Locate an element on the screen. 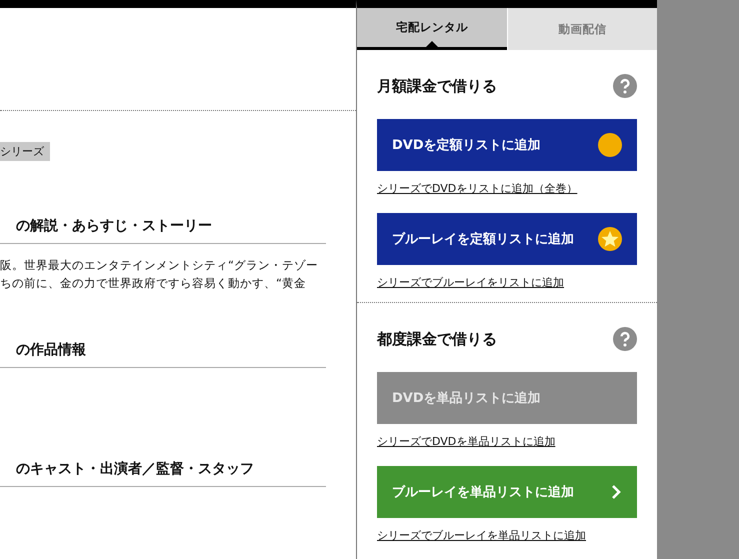  series-tag: シリーズ is located at coordinates (25, 151).